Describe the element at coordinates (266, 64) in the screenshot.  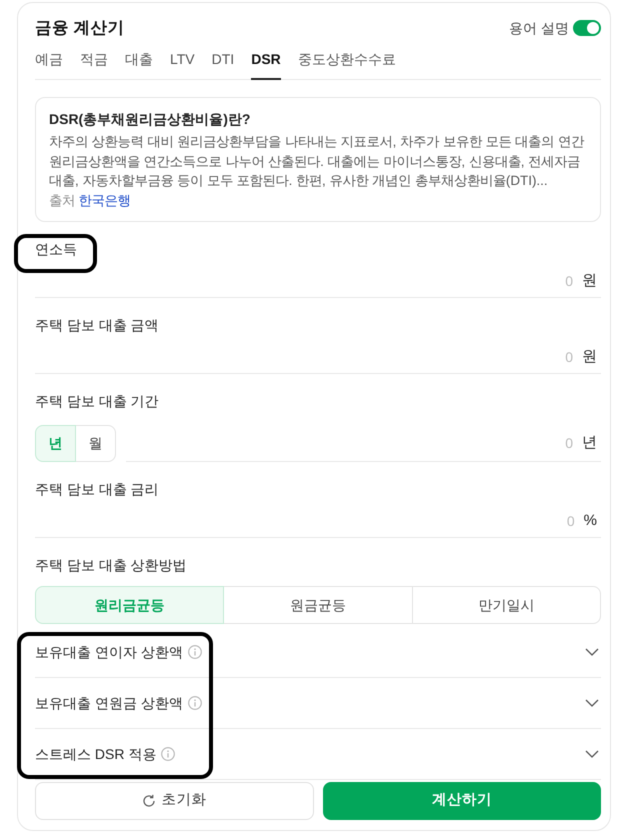
I see `tab: DSR` at that location.